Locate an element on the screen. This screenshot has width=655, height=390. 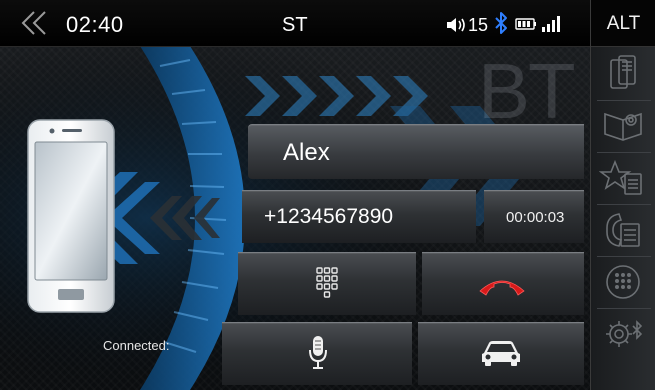
phone-transfer-icon is located at coordinates (623, 74).